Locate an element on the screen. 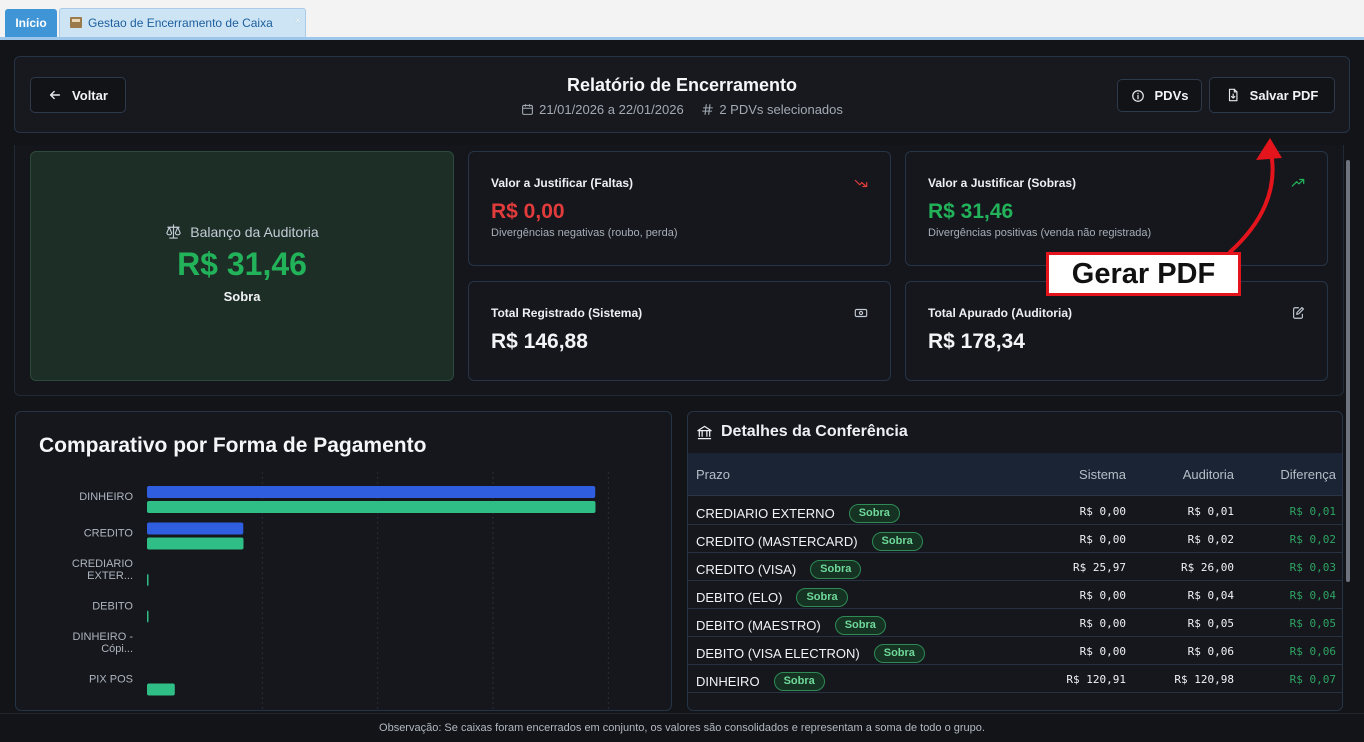  page-scrollbar is located at coordinates (1348, 371).